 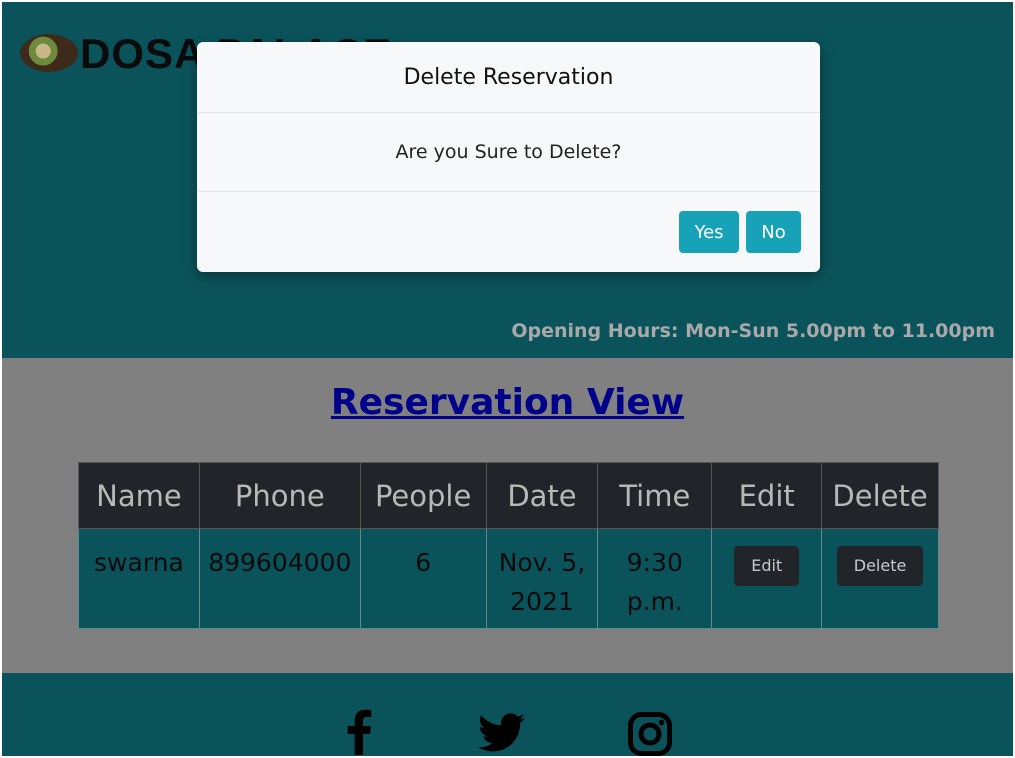 I want to click on yes-button: Yes, so click(x=709, y=232).